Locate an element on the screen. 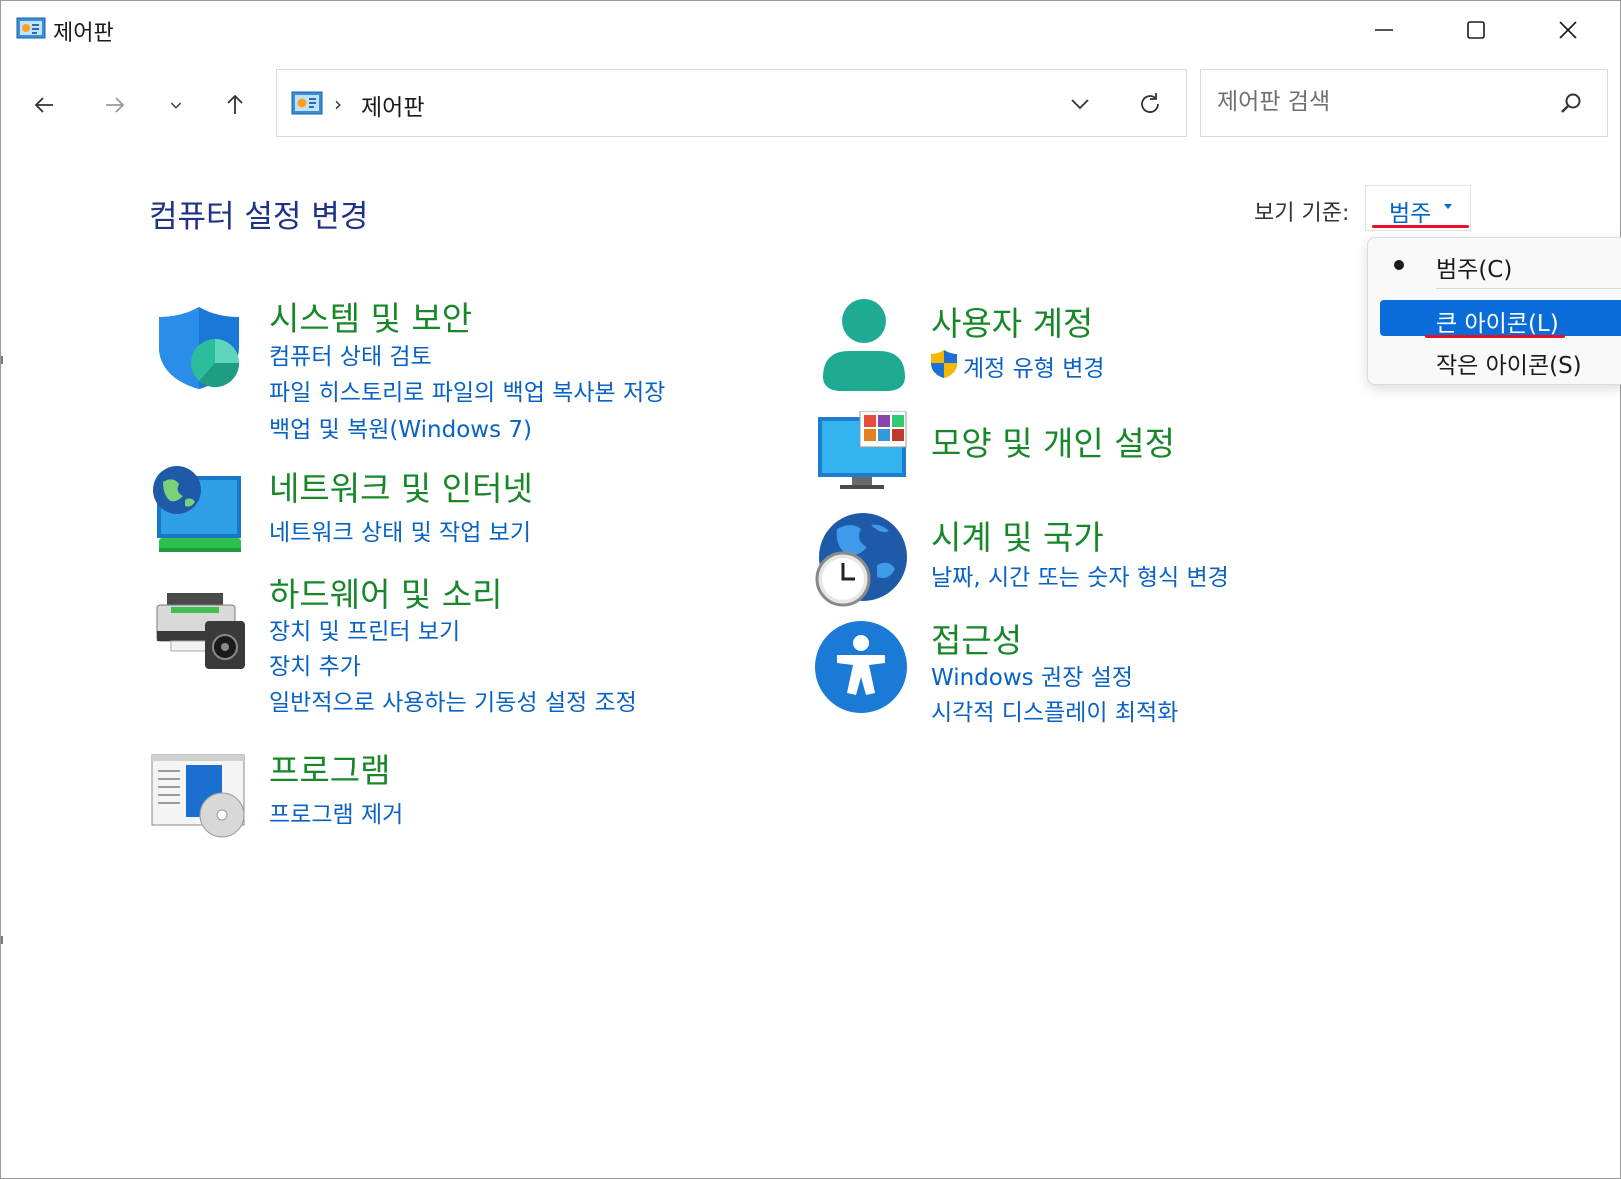 The width and height of the screenshot is (1621, 1179). close-button is located at coordinates (1568, 30).